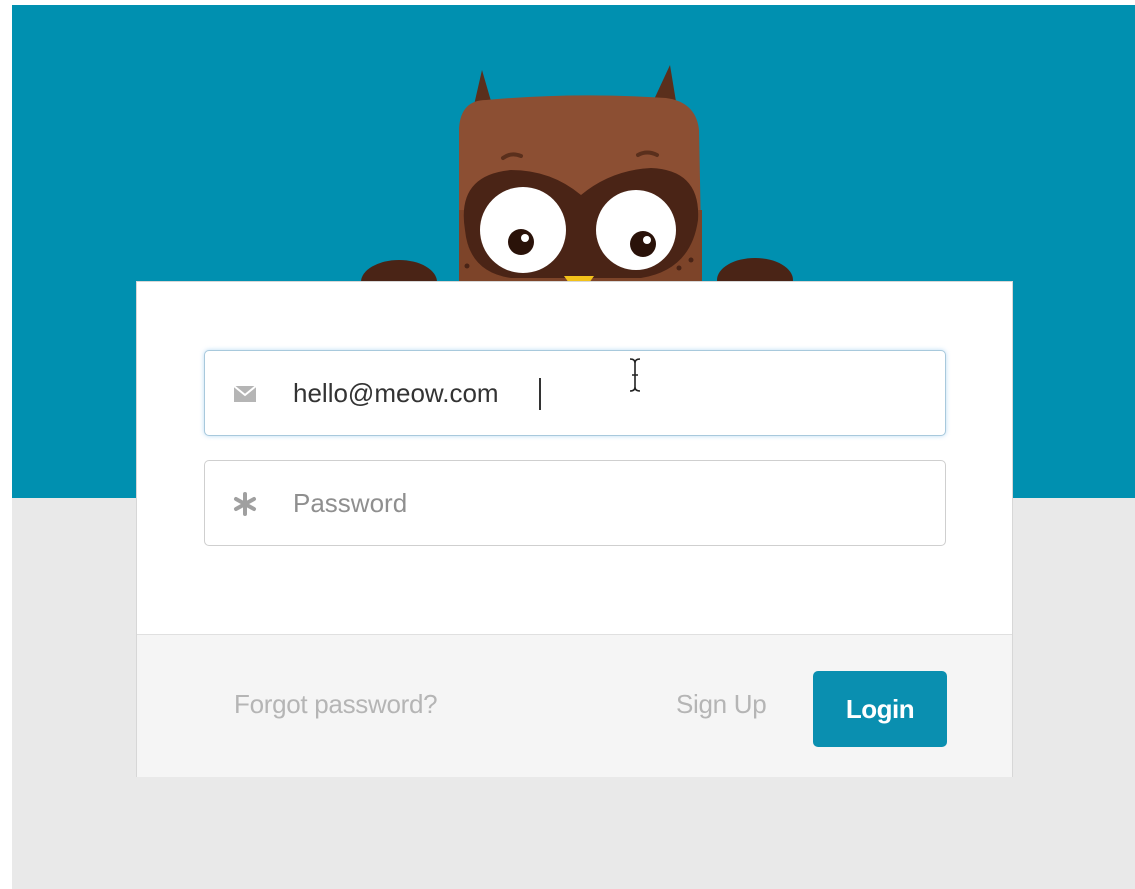 The width and height of the screenshot is (1135, 889). What do you see at coordinates (245, 393) in the screenshot?
I see `envelope-icon` at bounding box center [245, 393].